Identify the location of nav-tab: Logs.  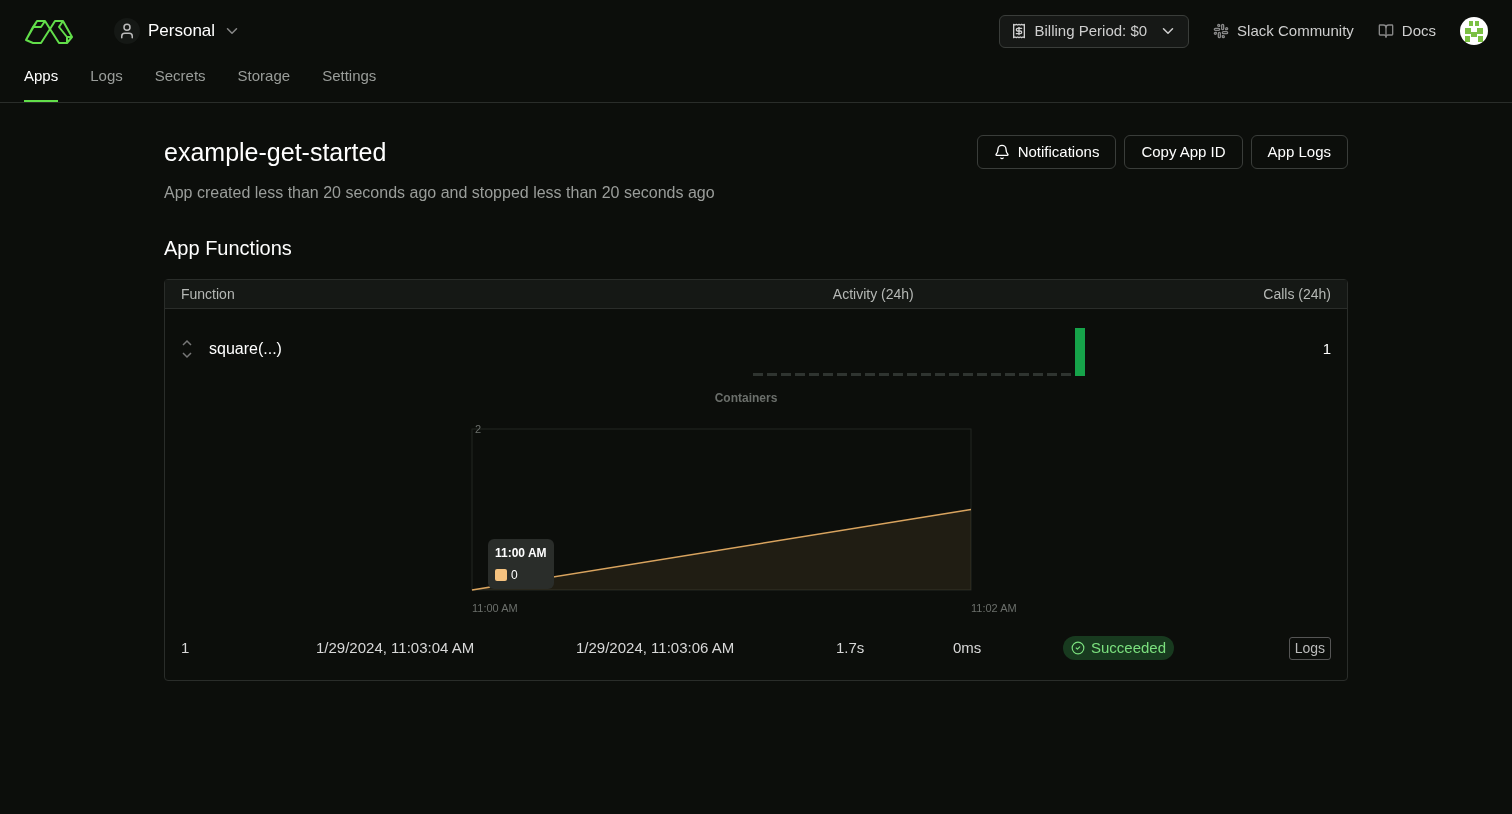
(106, 82).